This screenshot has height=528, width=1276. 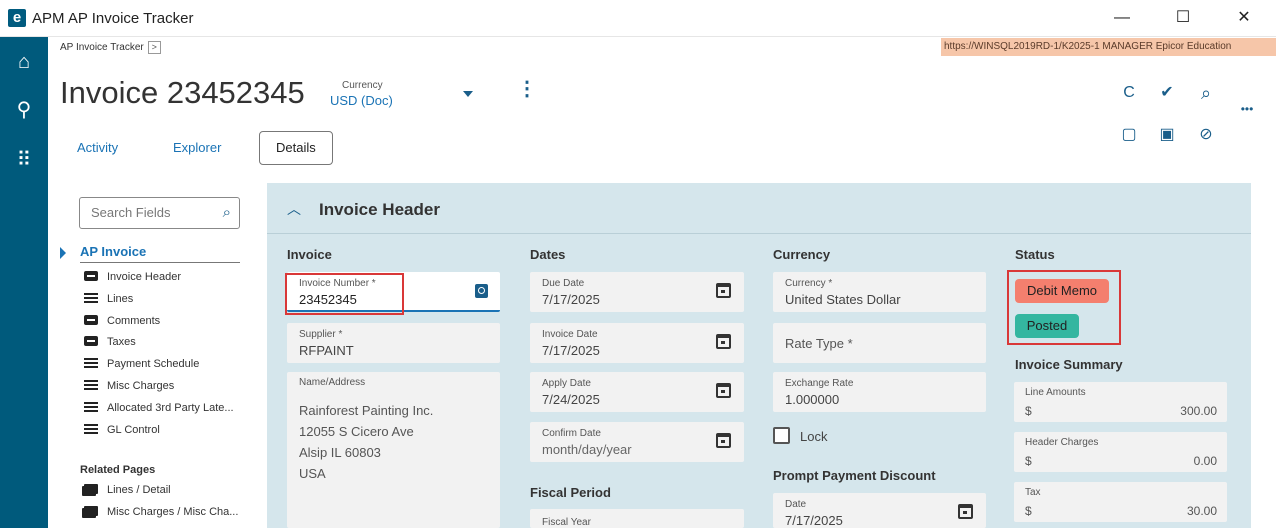 I want to click on apply-date-label: Apply Date, so click(x=566, y=383).